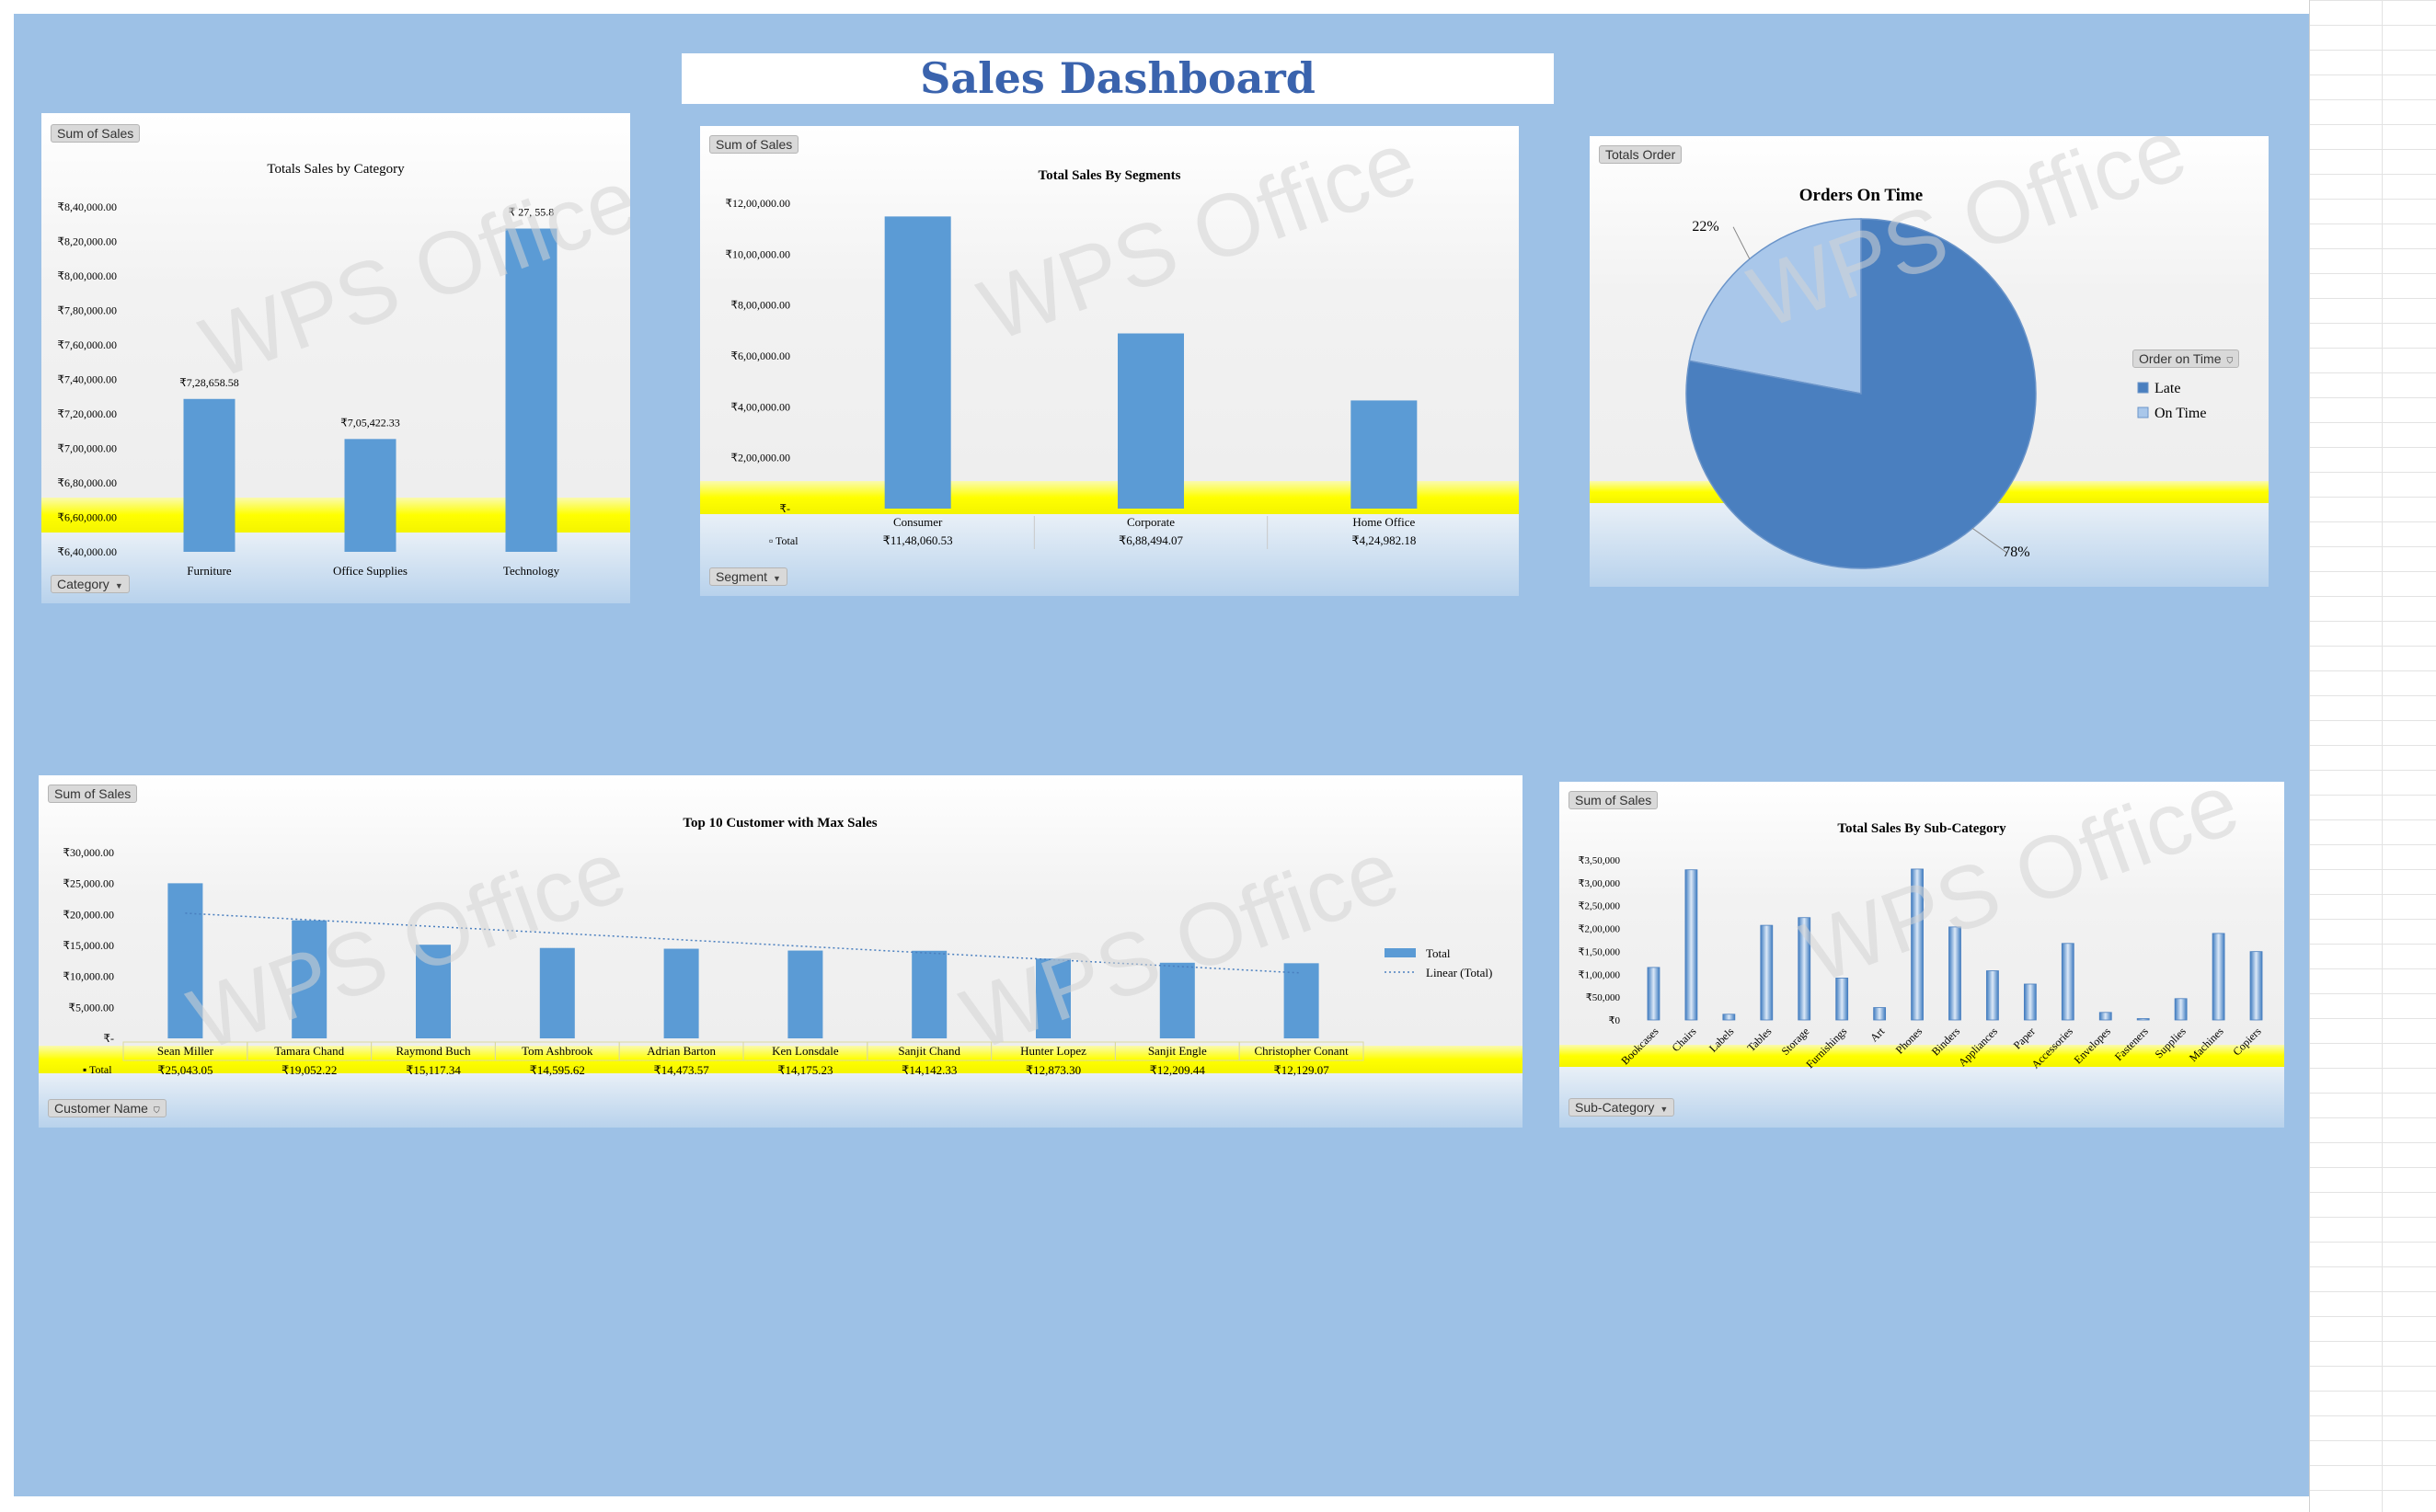  Describe the element at coordinates (557, 1070) in the screenshot. I see `table-value: ₹14,595.62` at that location.